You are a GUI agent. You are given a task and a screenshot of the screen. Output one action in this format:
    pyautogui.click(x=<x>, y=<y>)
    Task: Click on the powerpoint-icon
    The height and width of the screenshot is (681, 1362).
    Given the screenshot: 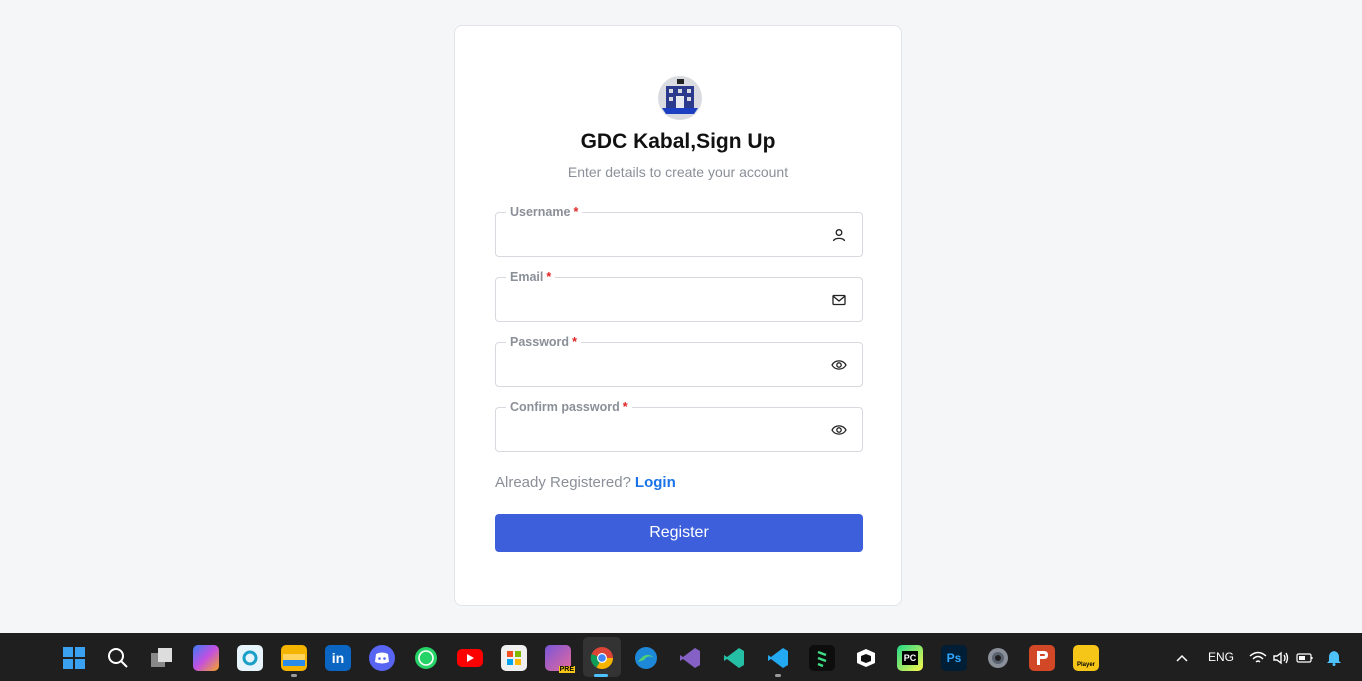 What is the action you would take?
    pyautogui.click(x=1042, y=658)
    